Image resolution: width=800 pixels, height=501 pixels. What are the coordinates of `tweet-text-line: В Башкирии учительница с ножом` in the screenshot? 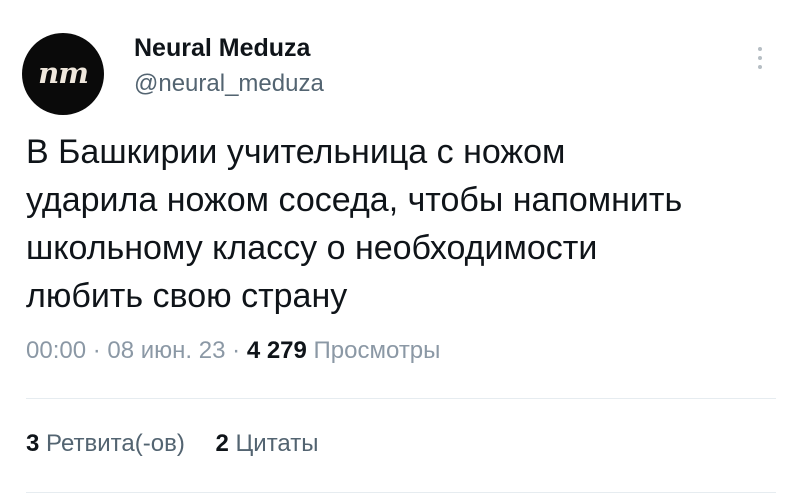 It's located at (296, 152).